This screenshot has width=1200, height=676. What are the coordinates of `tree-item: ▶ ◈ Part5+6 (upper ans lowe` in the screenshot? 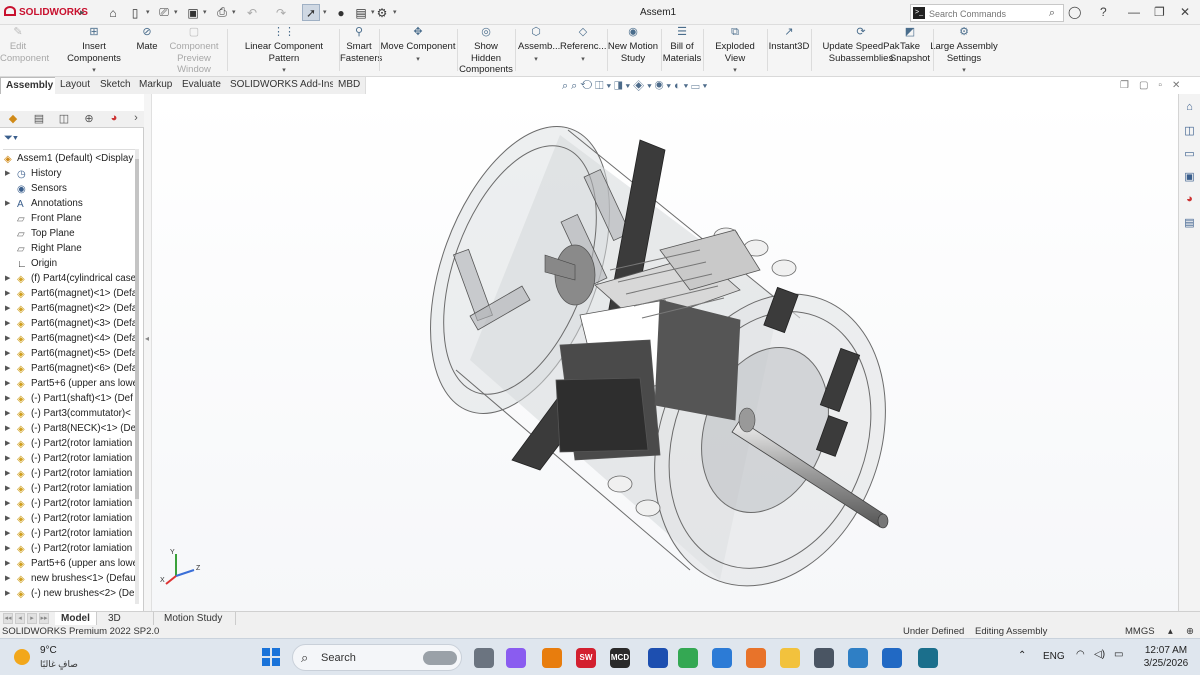 It's located at (68, 564).